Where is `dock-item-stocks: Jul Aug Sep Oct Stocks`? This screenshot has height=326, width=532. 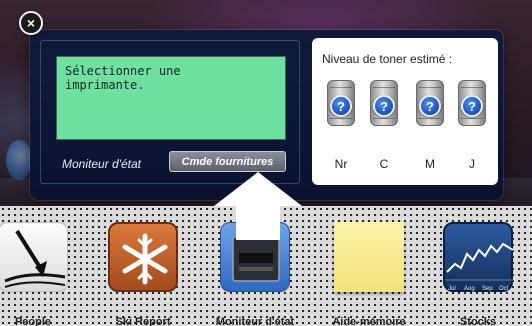 dock-item-stocks: Jul Aug Sep Oct Stocks is located at coordinates (478, 273).